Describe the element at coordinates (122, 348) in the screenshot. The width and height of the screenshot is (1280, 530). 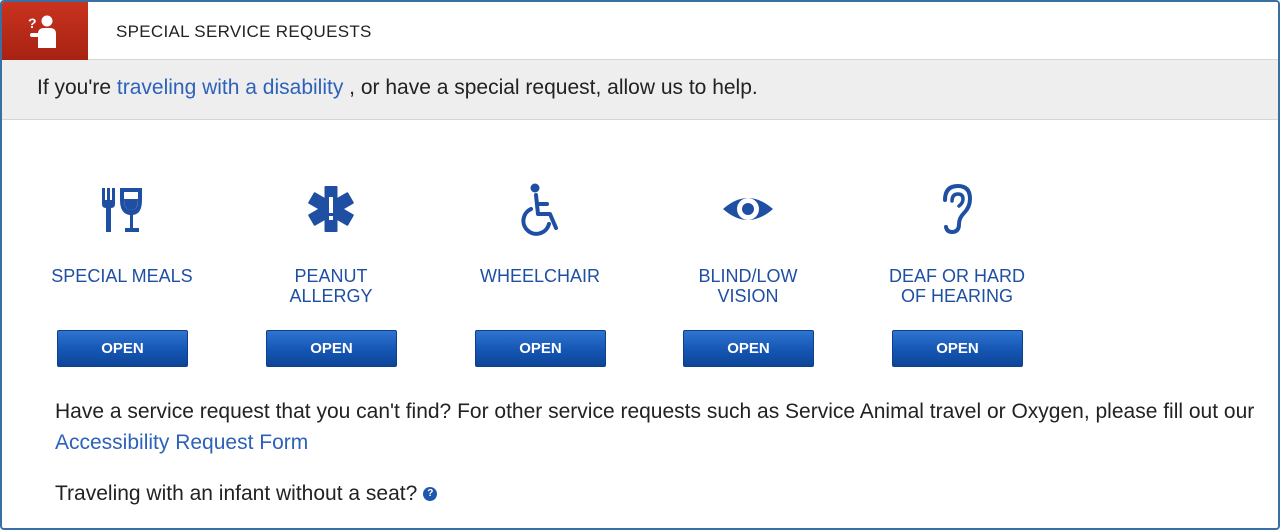
I see `open-special-meals-button: OPEN` at that location.